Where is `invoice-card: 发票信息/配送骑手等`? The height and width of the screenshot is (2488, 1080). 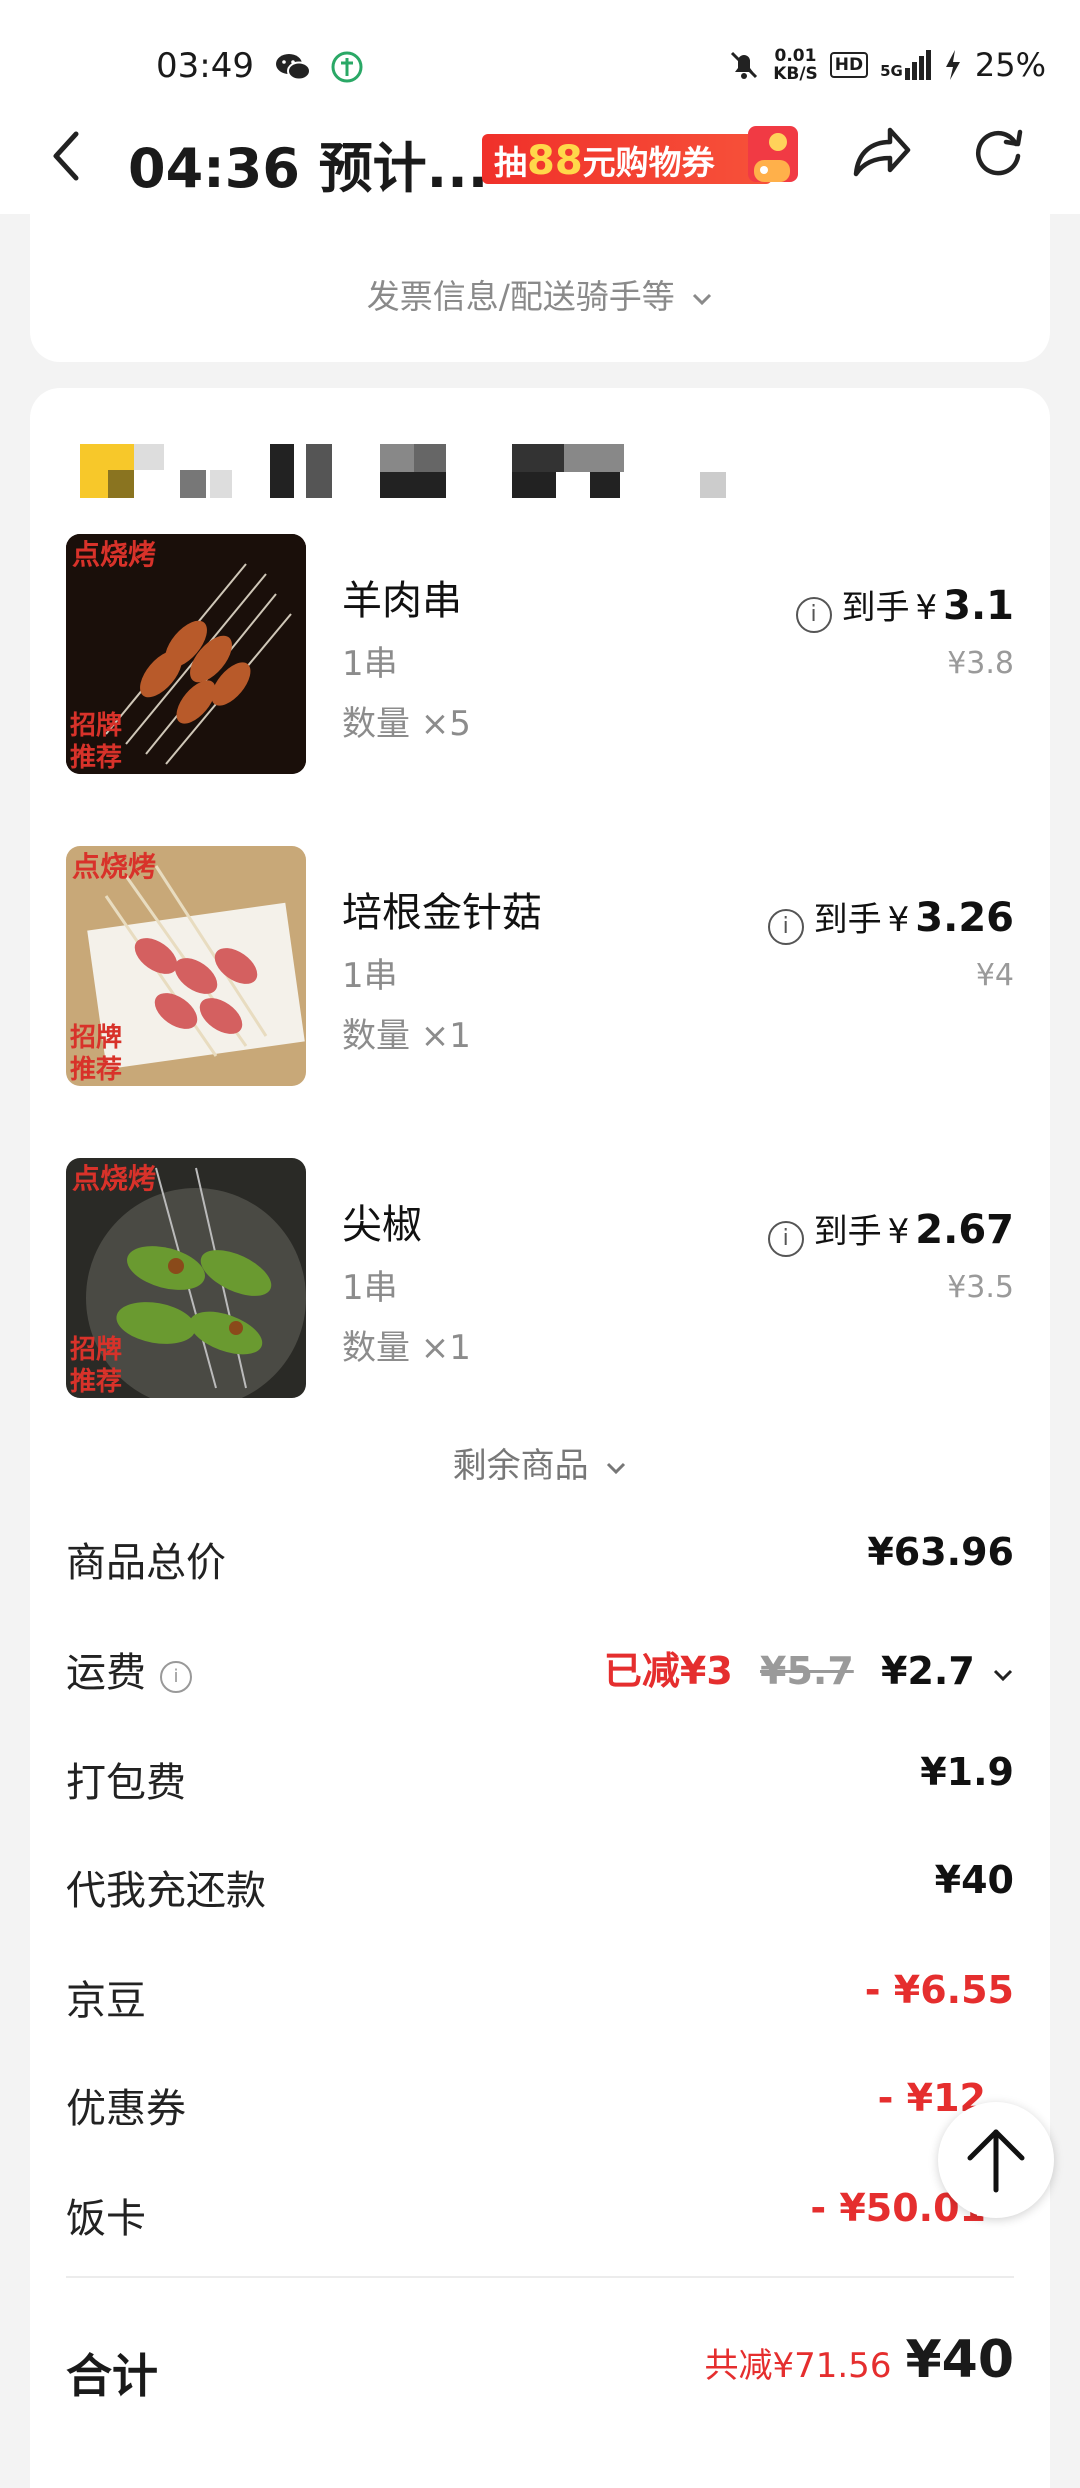
invoice-card: 发票信息/配送骑手等 is located at coordinates (540, 288).